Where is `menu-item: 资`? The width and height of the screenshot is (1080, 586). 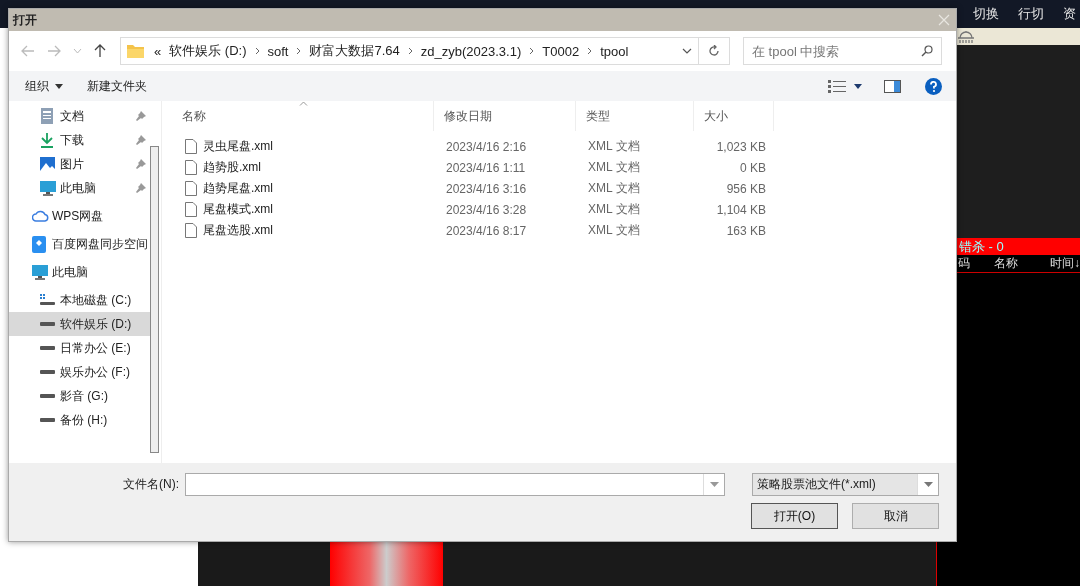 menu-item: 资 is located at coordinates (1069, 14).